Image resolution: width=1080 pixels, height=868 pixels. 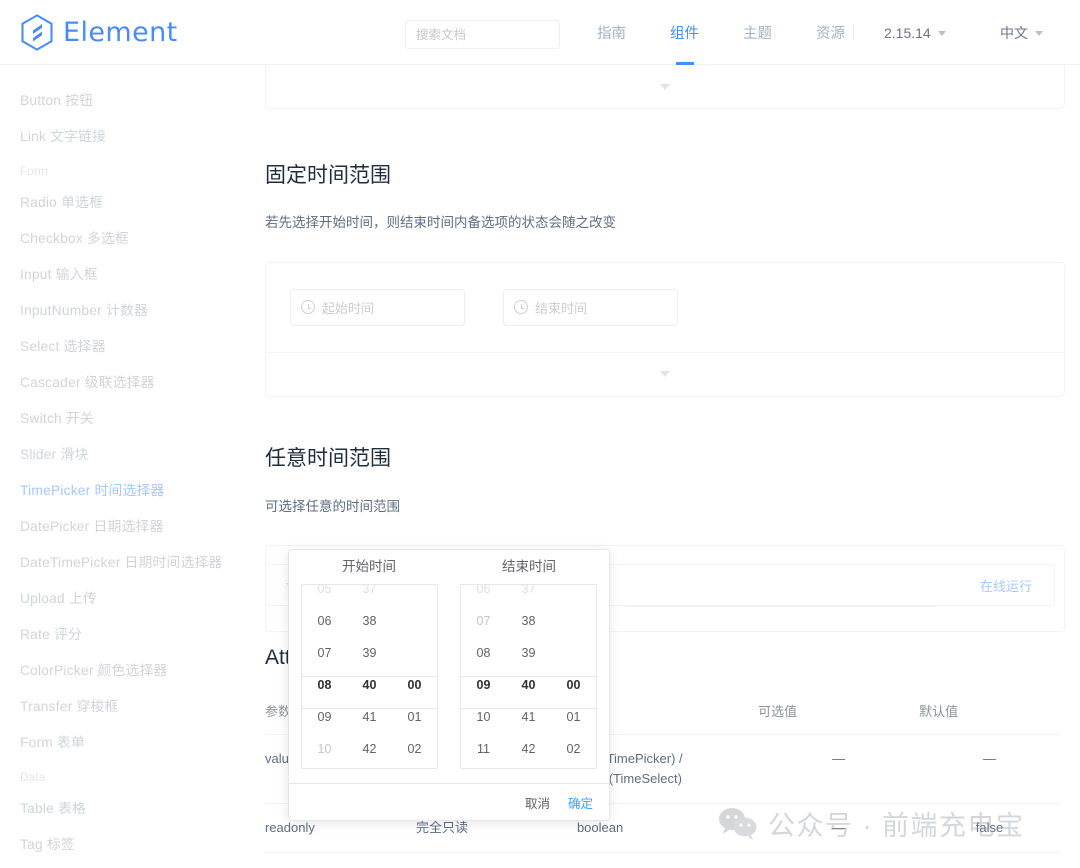 What do you see at coordinates (449, 801) in the screenshot?
I see `time-panel-footer: 取消 确定` at bounding box center [449, 801].